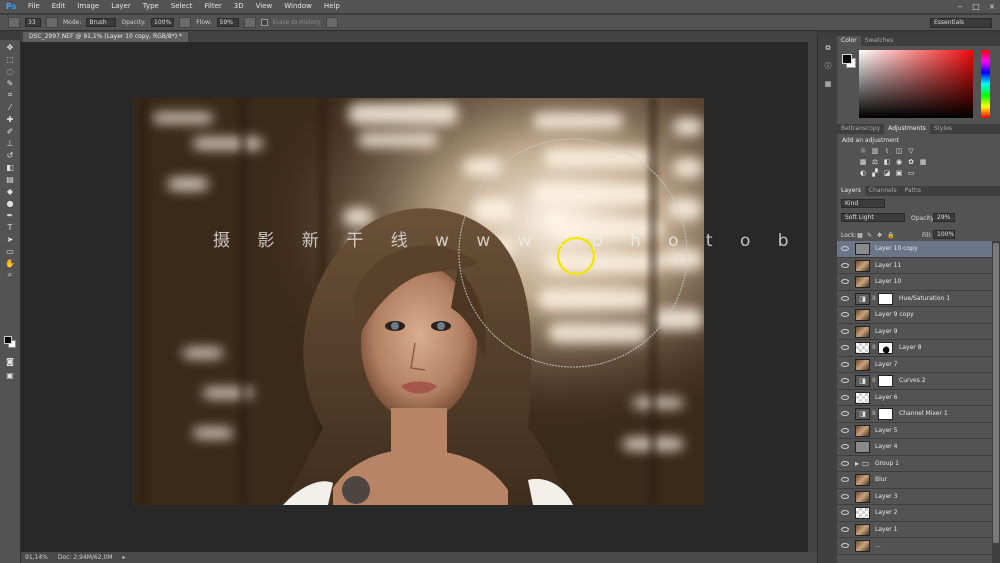  I want to click on selective-color-icon: ▣, so click(899, 173).